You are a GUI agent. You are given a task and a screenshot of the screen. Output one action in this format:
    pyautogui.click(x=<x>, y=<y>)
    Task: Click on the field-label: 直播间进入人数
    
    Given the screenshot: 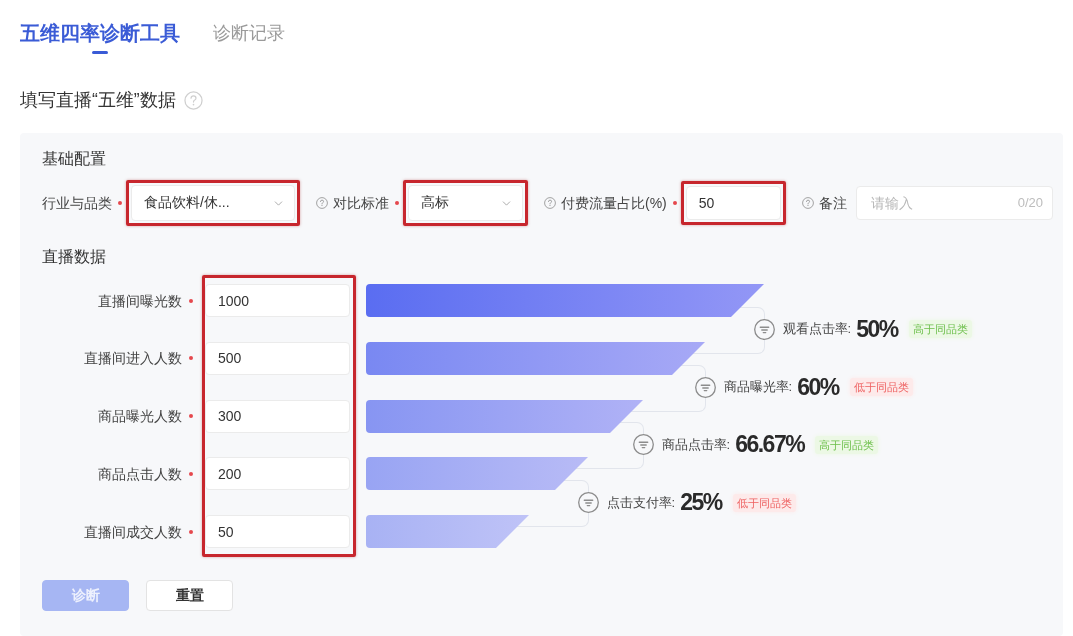 What is the action you would take?
    pyautogui.click(x=133, y=359)
    